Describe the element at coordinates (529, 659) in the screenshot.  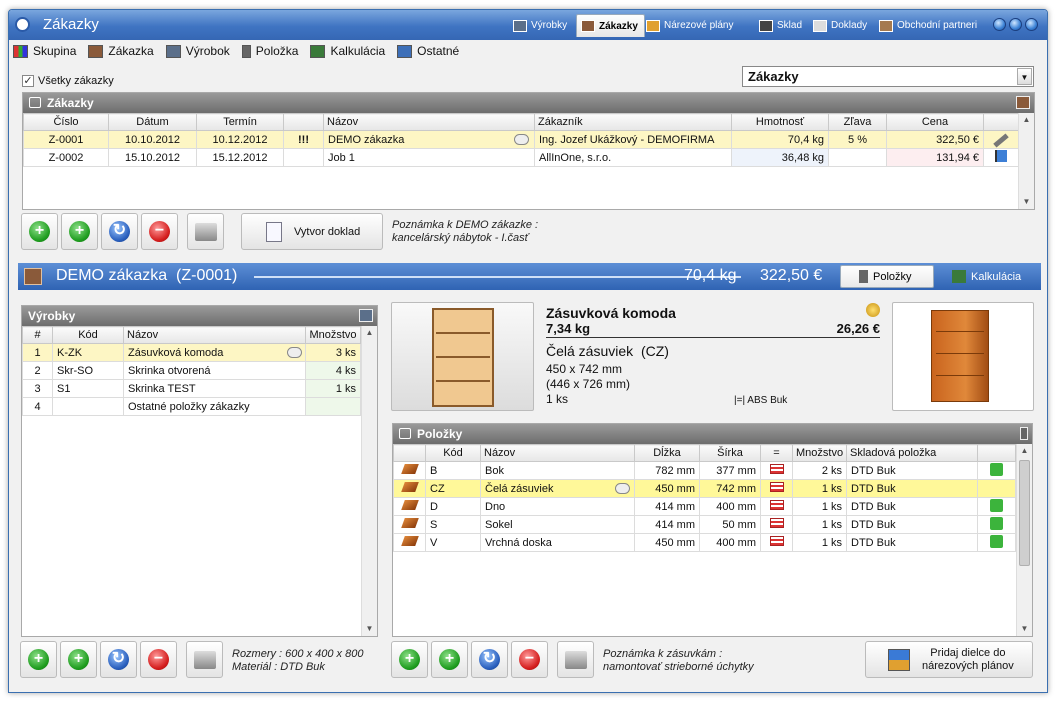
I see `delete-item-button: −` at that location.